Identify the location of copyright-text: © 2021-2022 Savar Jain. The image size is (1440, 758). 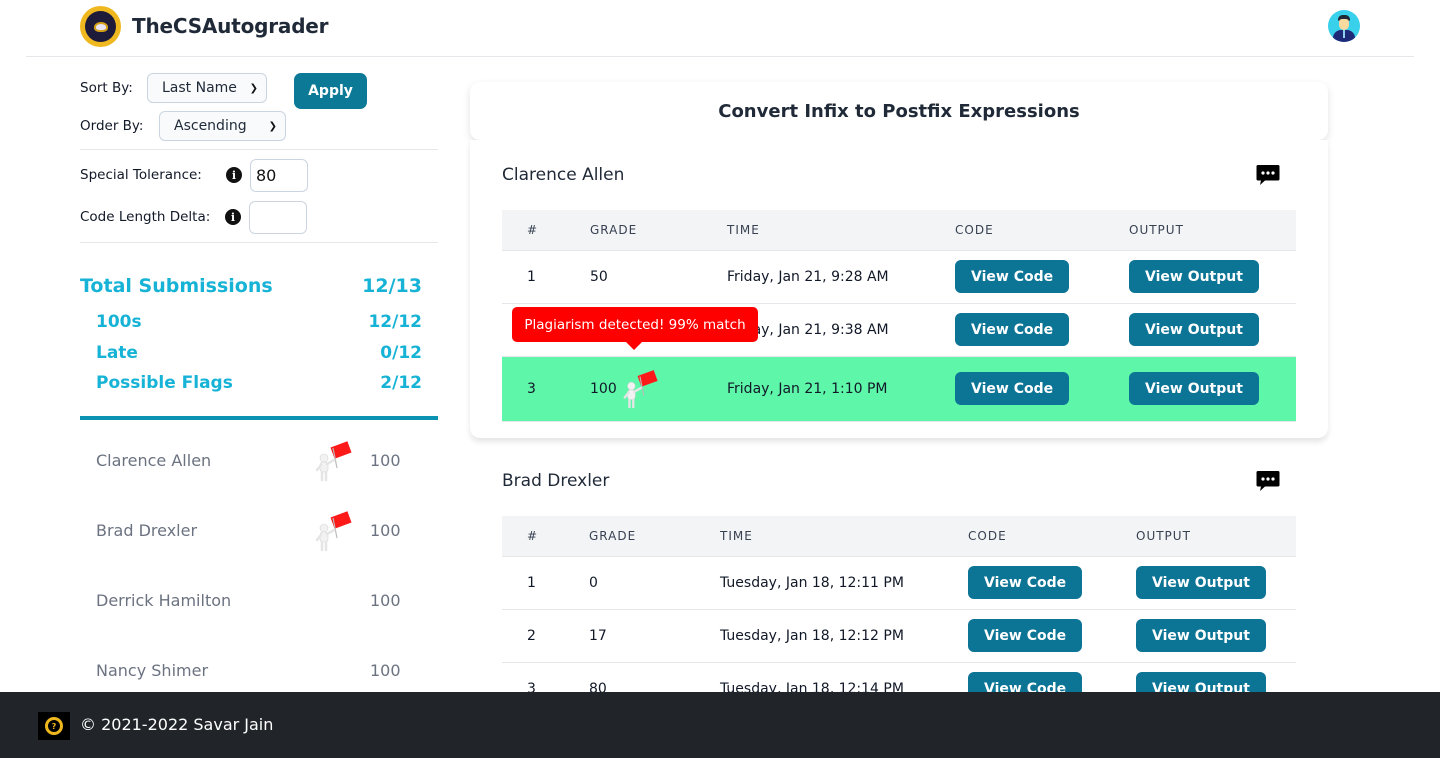
(177, 724).